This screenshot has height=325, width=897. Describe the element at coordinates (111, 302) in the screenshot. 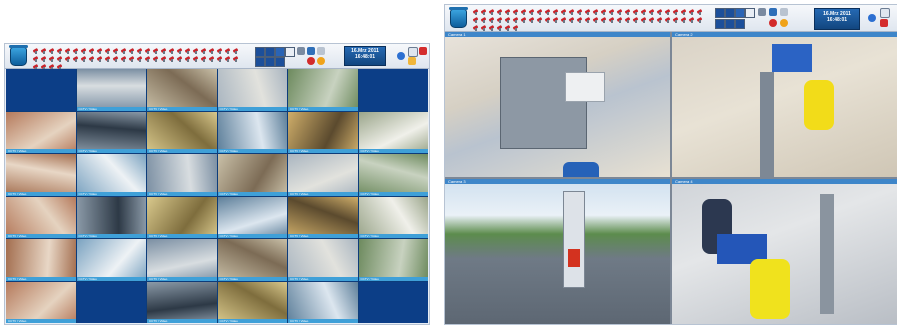

I see `empty-camera-slot` at that location.